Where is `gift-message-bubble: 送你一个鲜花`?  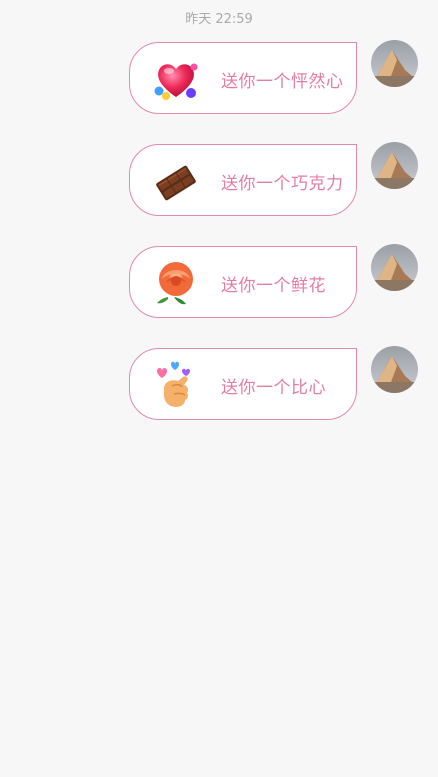 gift-message-bubble: 送你一个鲜花 is located at coordinates (243, 282).